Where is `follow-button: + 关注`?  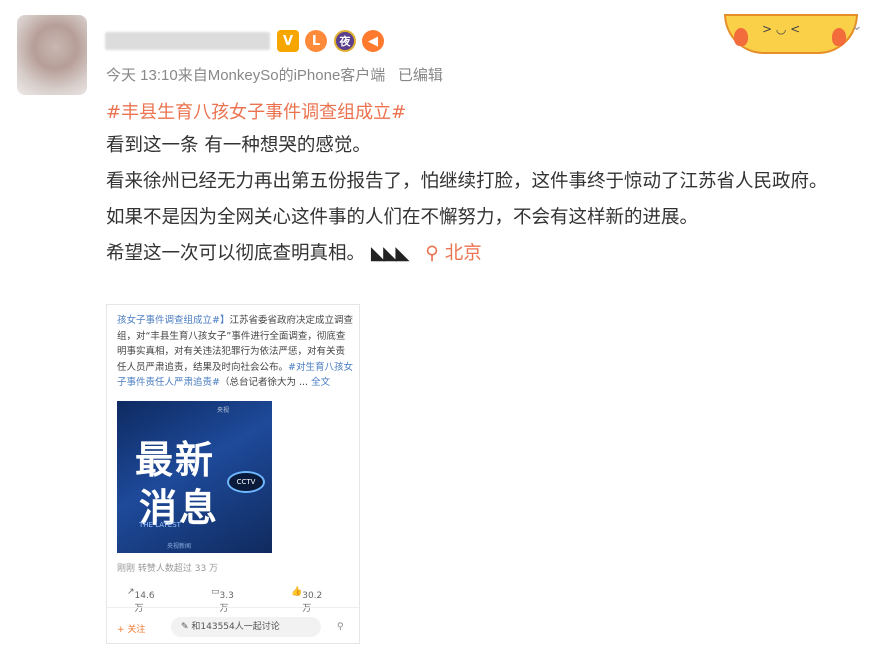
follow-button: + 关注 is located at coordinates (131, 628).